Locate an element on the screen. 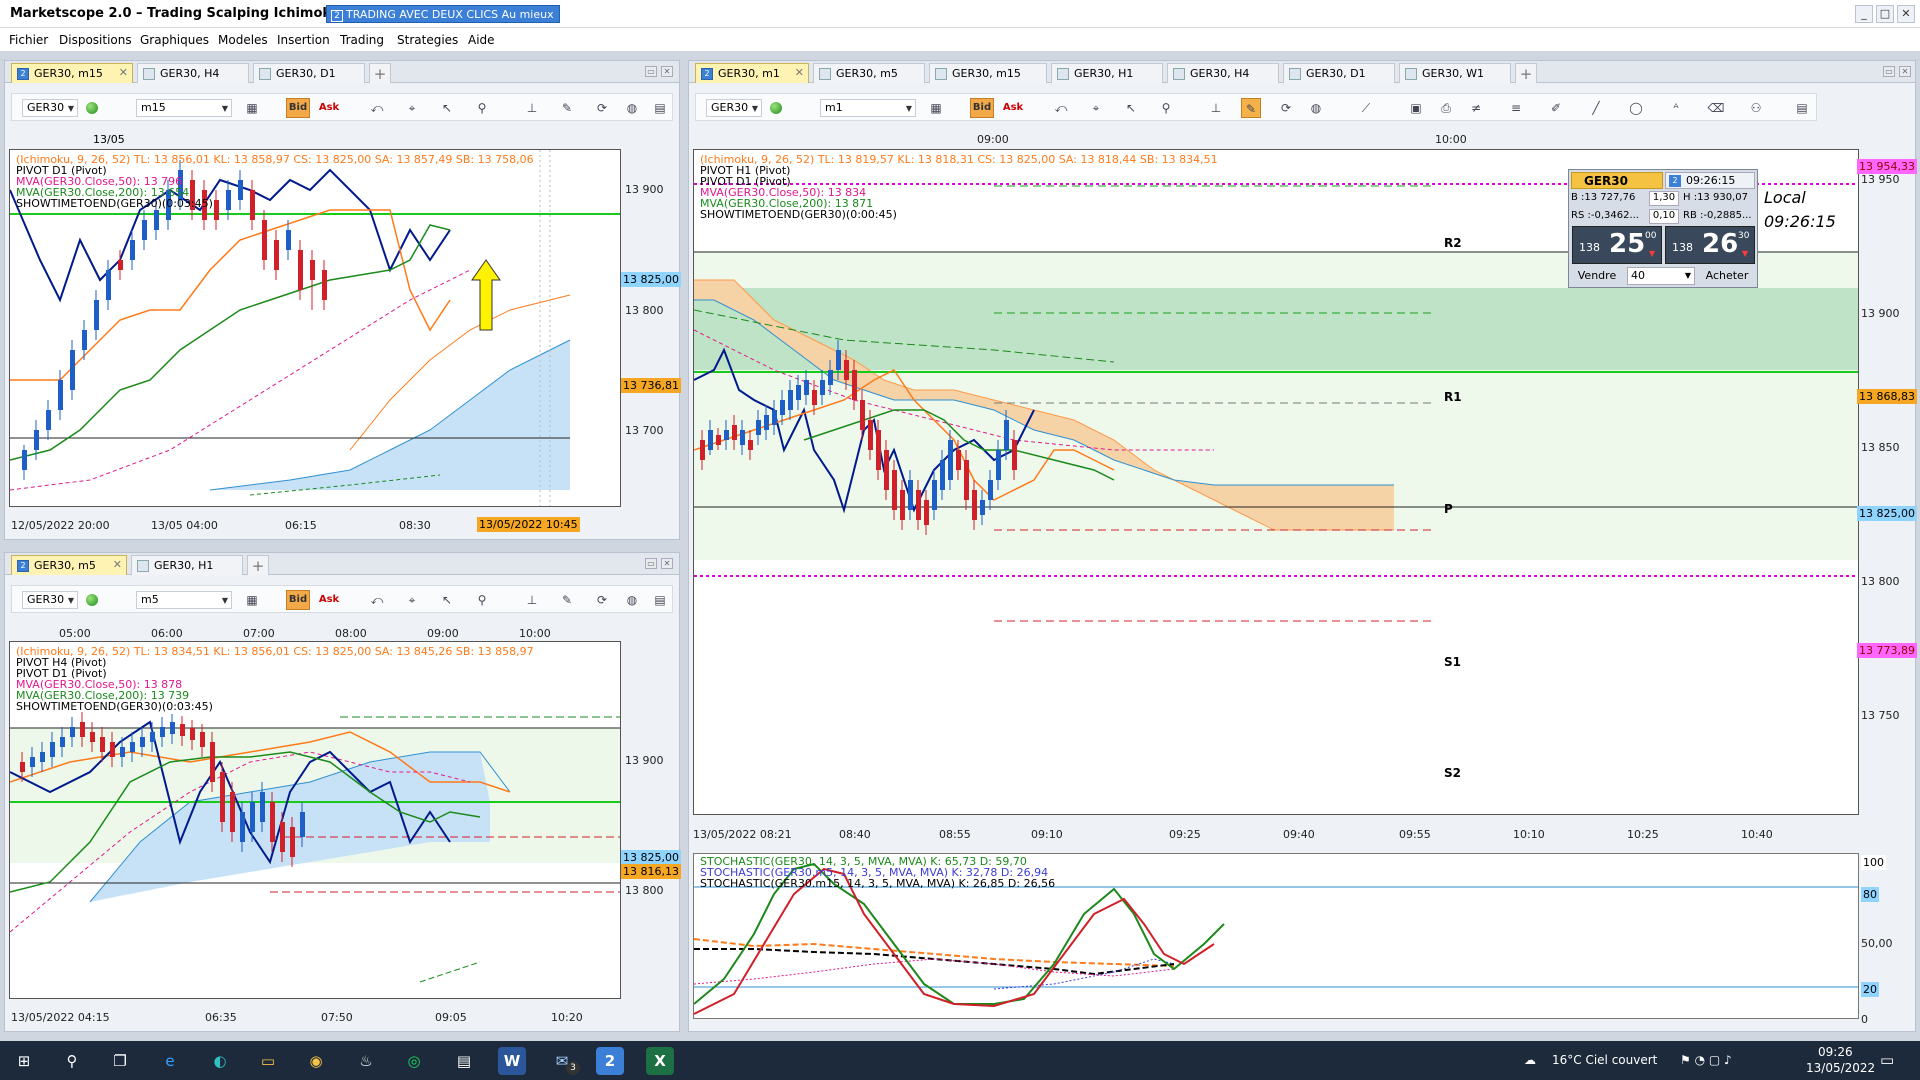 The height and width of the screenshot is (1080, 1920). eraser-icon: ⌫ is located at coordinates (1716, 108).